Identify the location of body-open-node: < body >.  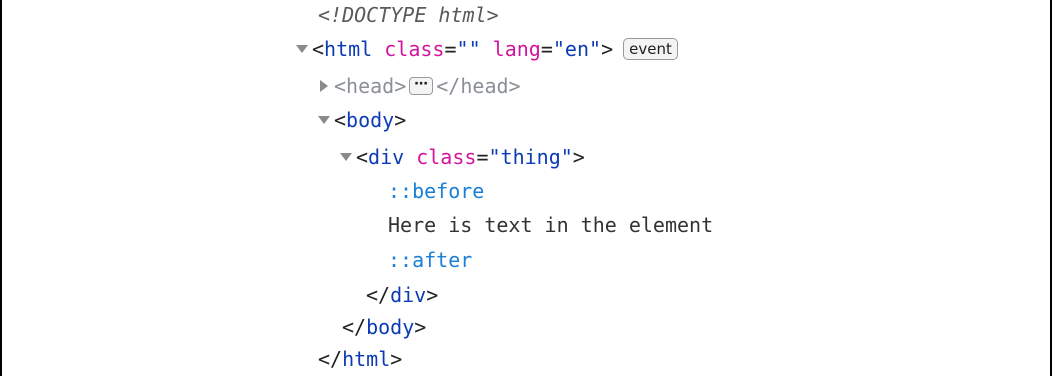
(362, 120).